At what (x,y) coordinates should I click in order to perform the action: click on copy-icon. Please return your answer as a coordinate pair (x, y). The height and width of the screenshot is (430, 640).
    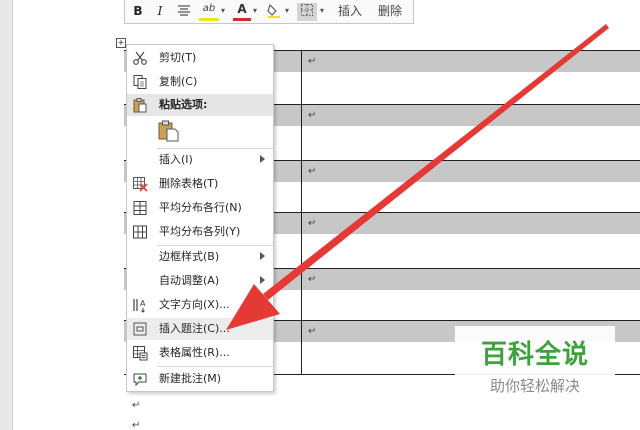
    Looking at the image, I should click on (140, 82).